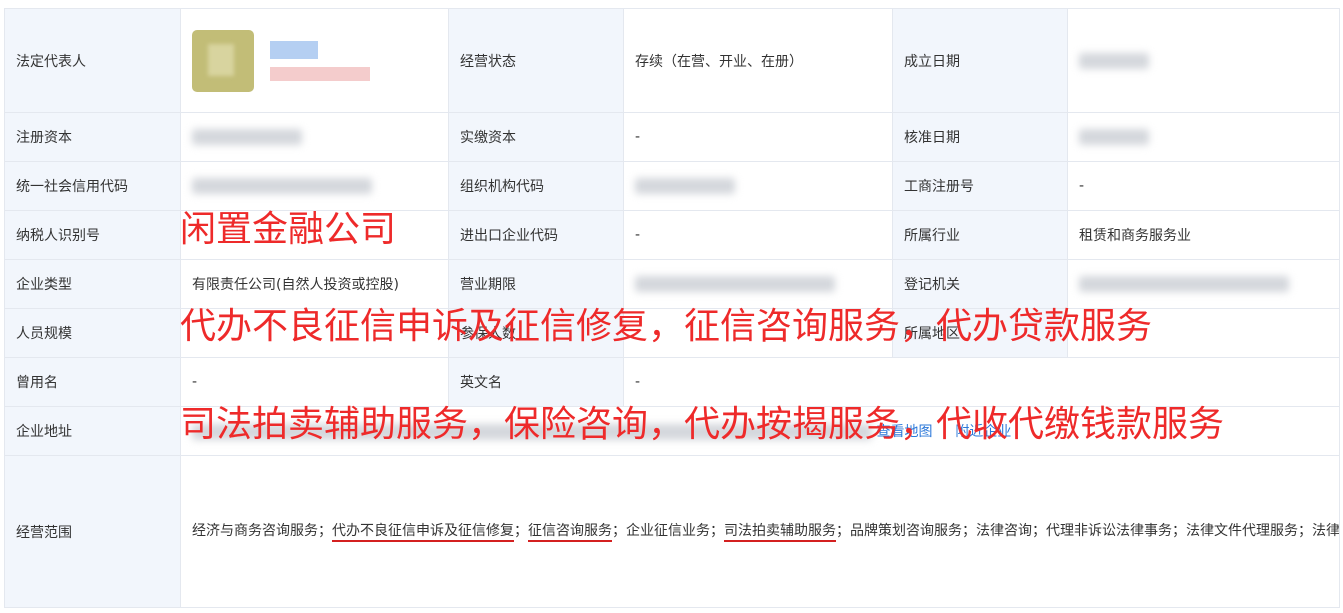 This screenshot has height=613, width=1343. Describe the element at coordinates (758, 186) in the screenshot. I see `org-code-value-redacted` at that location.